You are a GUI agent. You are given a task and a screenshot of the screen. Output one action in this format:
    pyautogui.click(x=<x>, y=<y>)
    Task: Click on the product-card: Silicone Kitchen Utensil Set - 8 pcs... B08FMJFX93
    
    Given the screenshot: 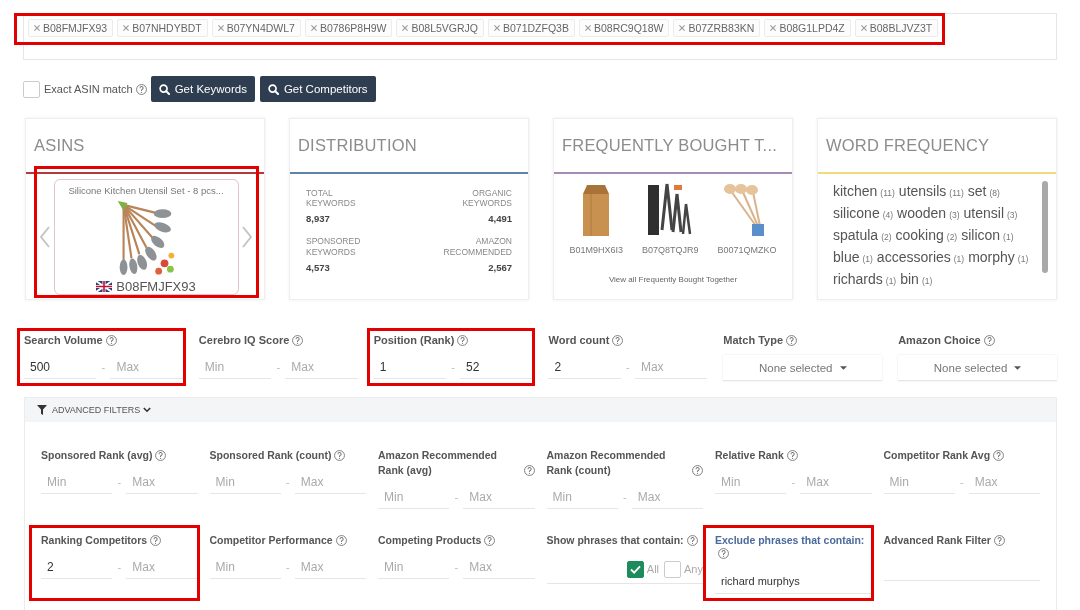 What is the action you would take?
    pyautogui.click(x=146, y=237)
    